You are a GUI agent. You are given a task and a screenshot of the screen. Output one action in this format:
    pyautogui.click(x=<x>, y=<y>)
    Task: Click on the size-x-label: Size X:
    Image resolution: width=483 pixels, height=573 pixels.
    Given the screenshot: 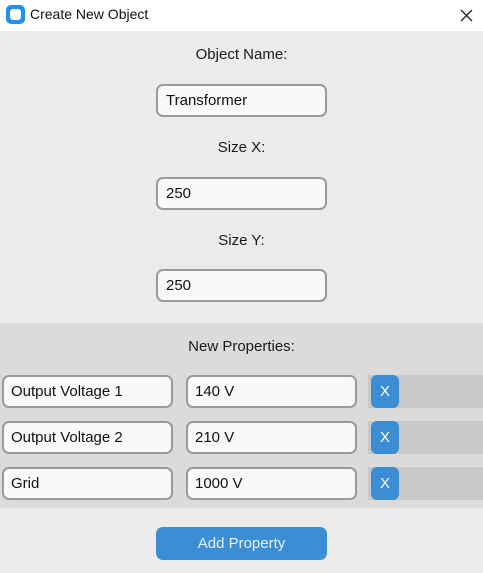 What is the action you would take?
    pyautogui.click(x=241, y=147)
    